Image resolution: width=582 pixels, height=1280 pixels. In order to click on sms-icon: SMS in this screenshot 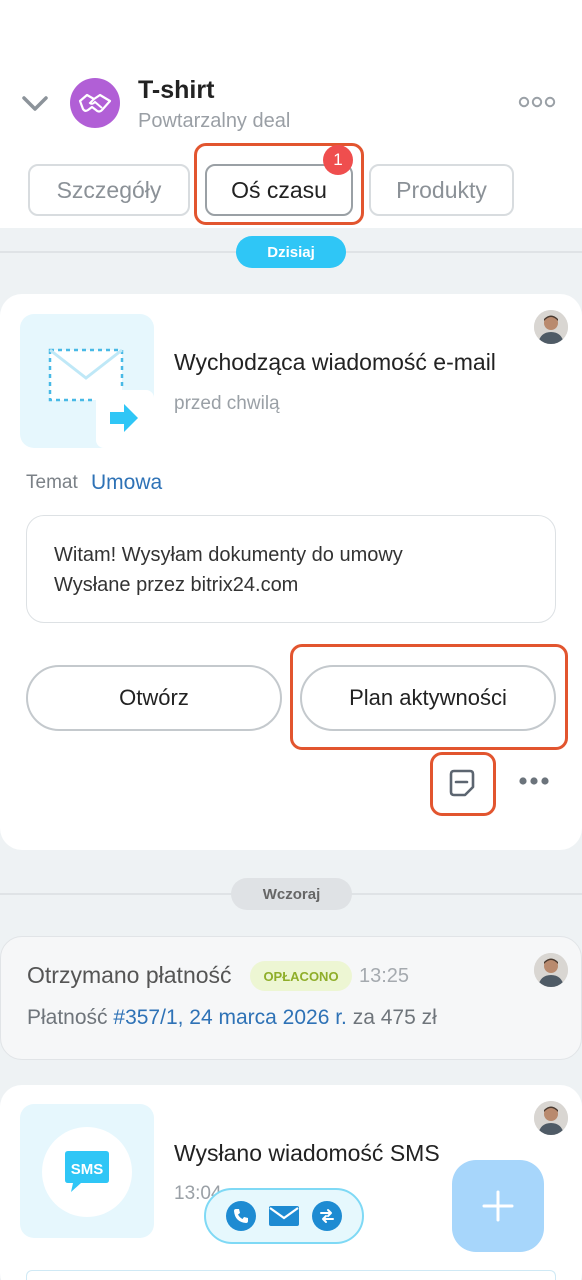, I will do `click(87, 1172)`.